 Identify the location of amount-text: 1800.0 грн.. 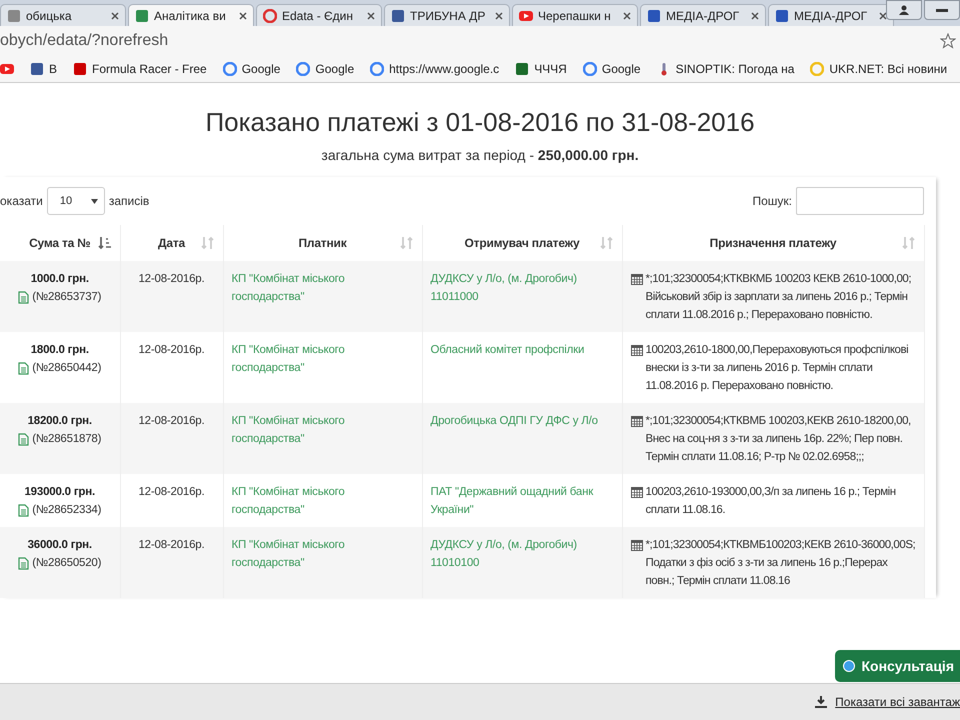
(60, 350).